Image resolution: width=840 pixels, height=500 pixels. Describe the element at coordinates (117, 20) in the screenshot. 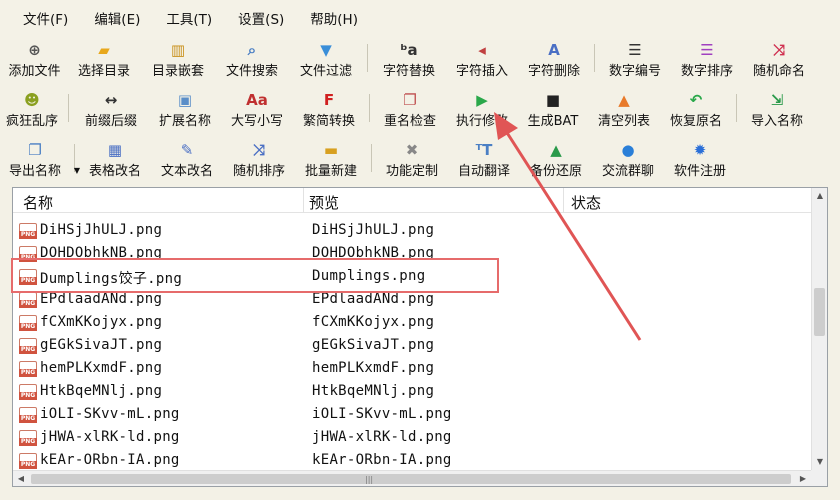

I see `menu-item-1: 编辑(E)` at that location.